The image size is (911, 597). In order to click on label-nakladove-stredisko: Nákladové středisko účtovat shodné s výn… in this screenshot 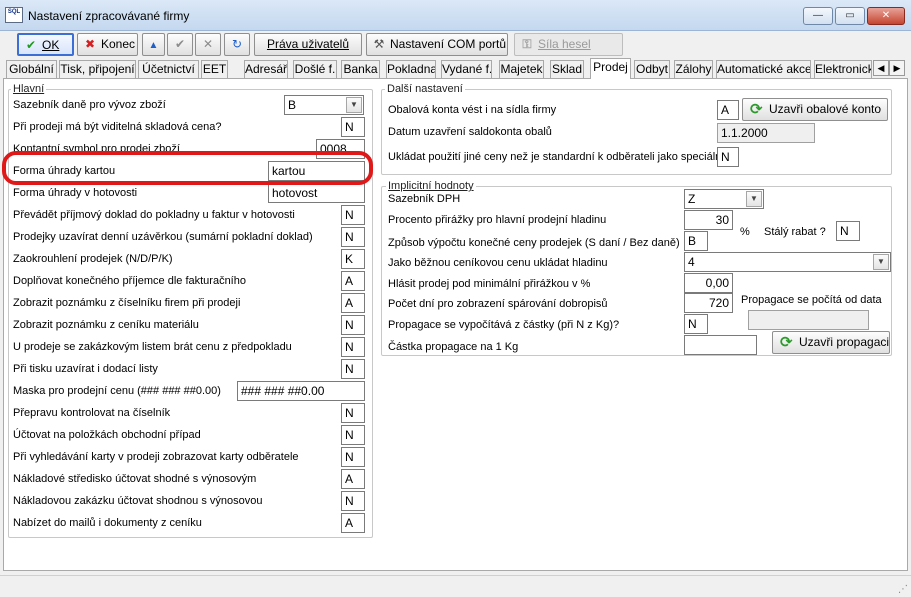, I will do `click(135, 479)`.